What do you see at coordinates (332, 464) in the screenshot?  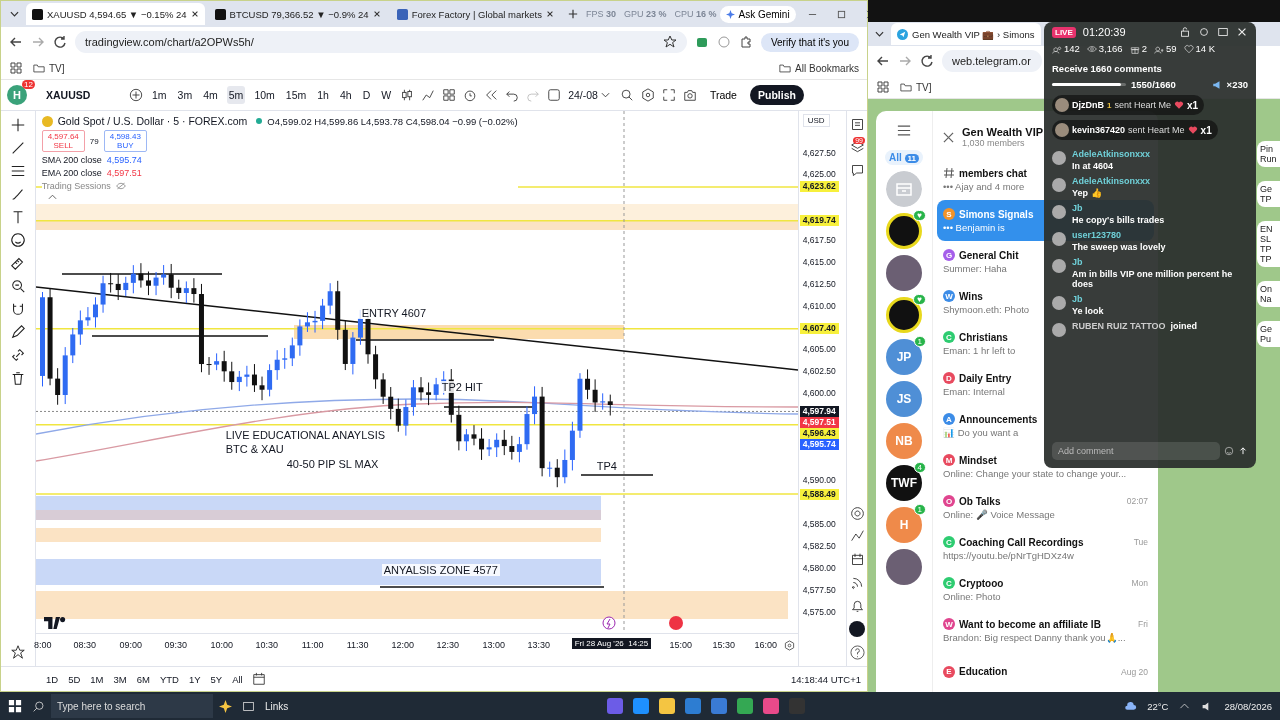 I see `chart-annotation: 40-50 PIP SL MAX` at bounding box center [332, 464].